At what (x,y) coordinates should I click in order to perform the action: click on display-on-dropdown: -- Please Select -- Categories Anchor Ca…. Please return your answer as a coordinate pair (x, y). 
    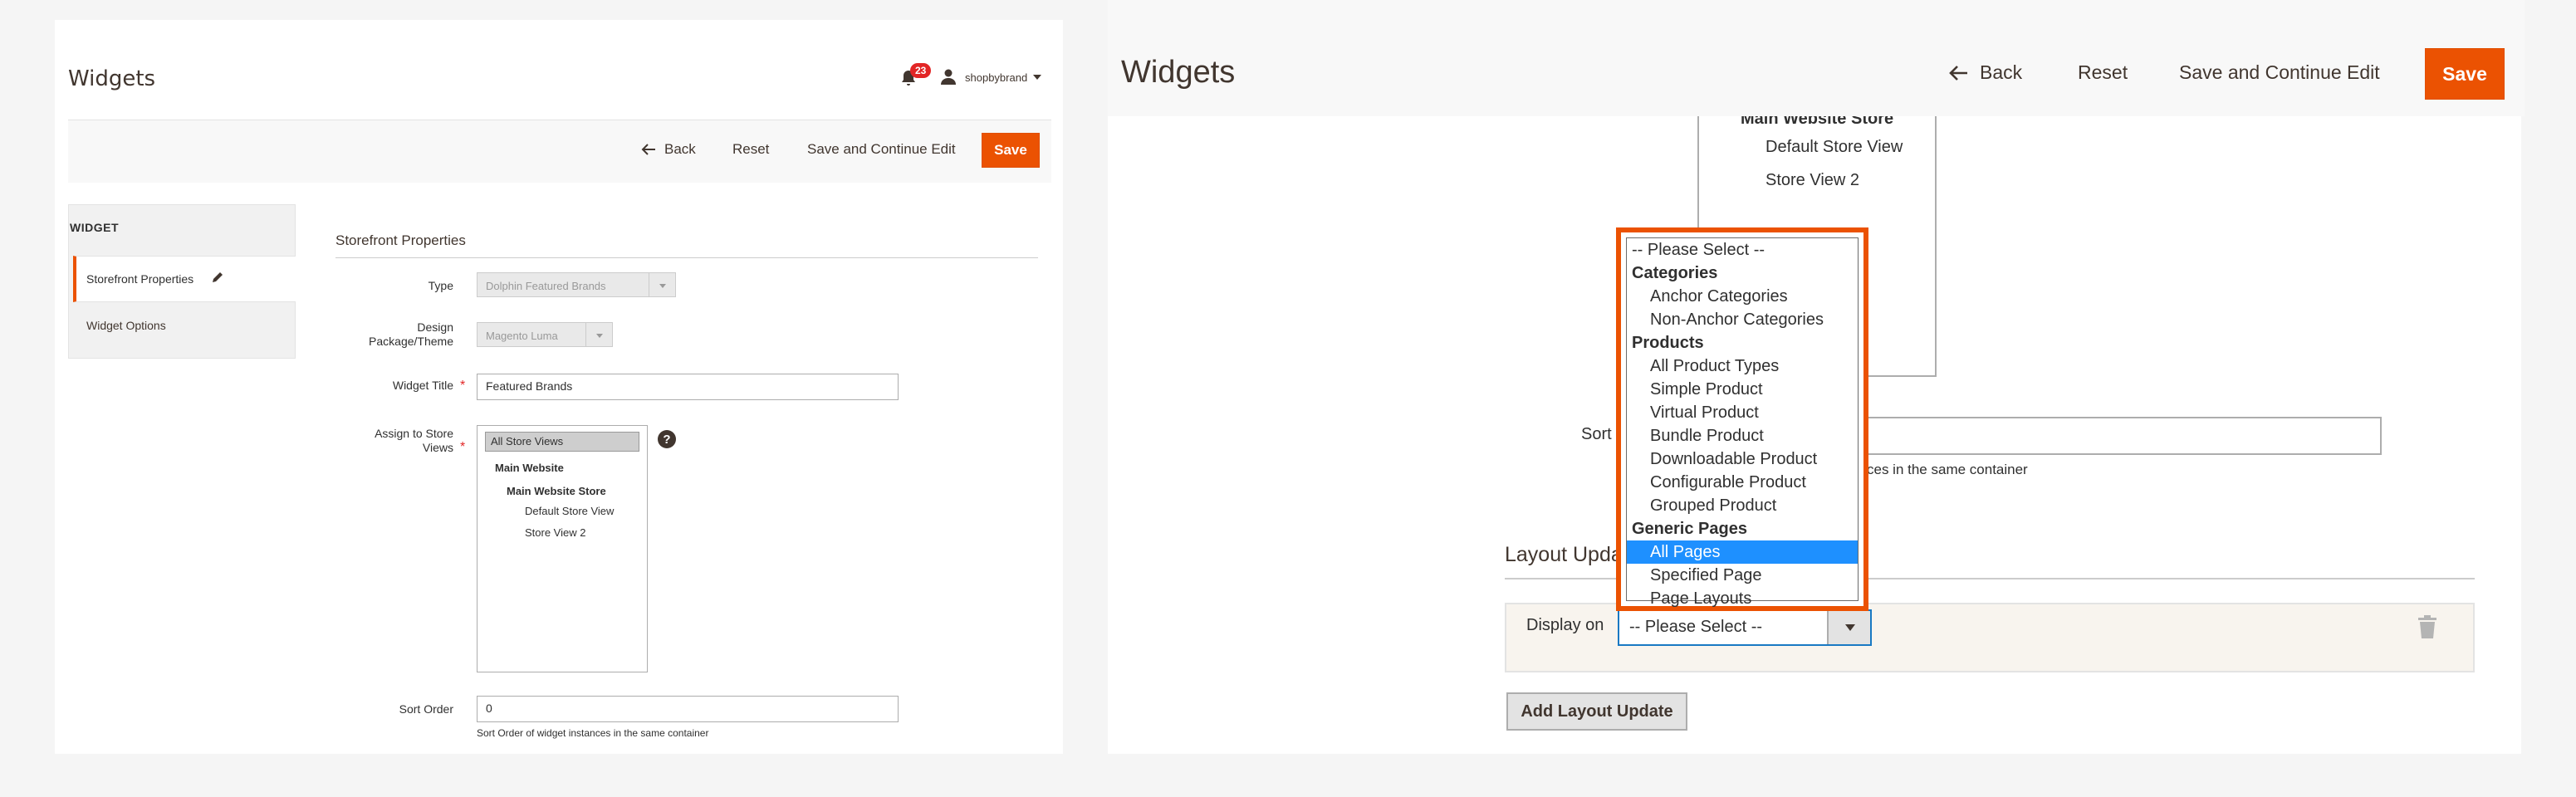
    Looking at the image, I should click on (1742, 419).